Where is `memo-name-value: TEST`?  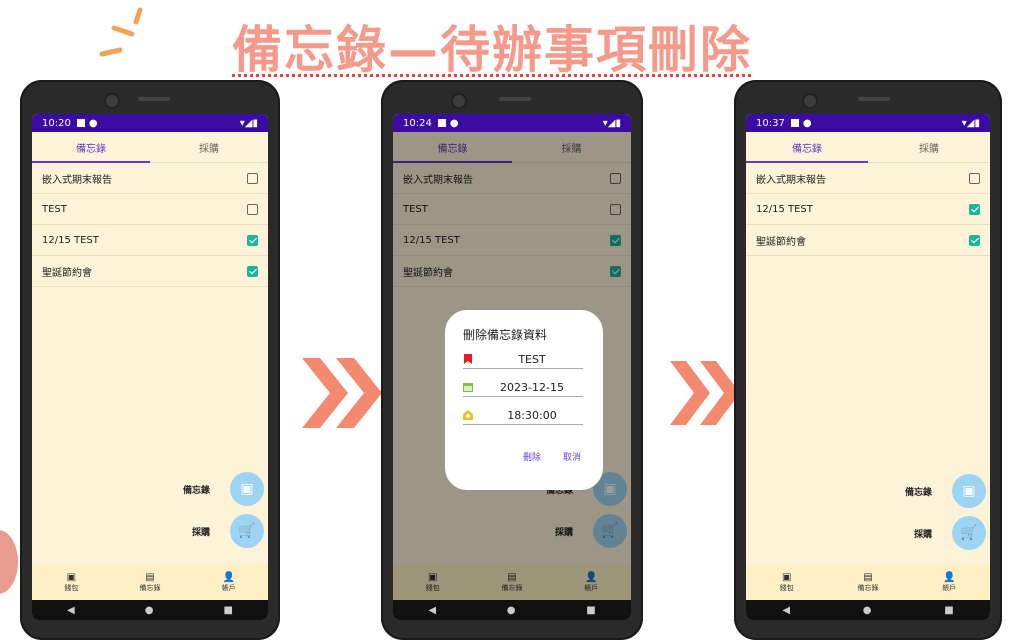
memo-name-value: TEST is located at coordinates (532, 359).